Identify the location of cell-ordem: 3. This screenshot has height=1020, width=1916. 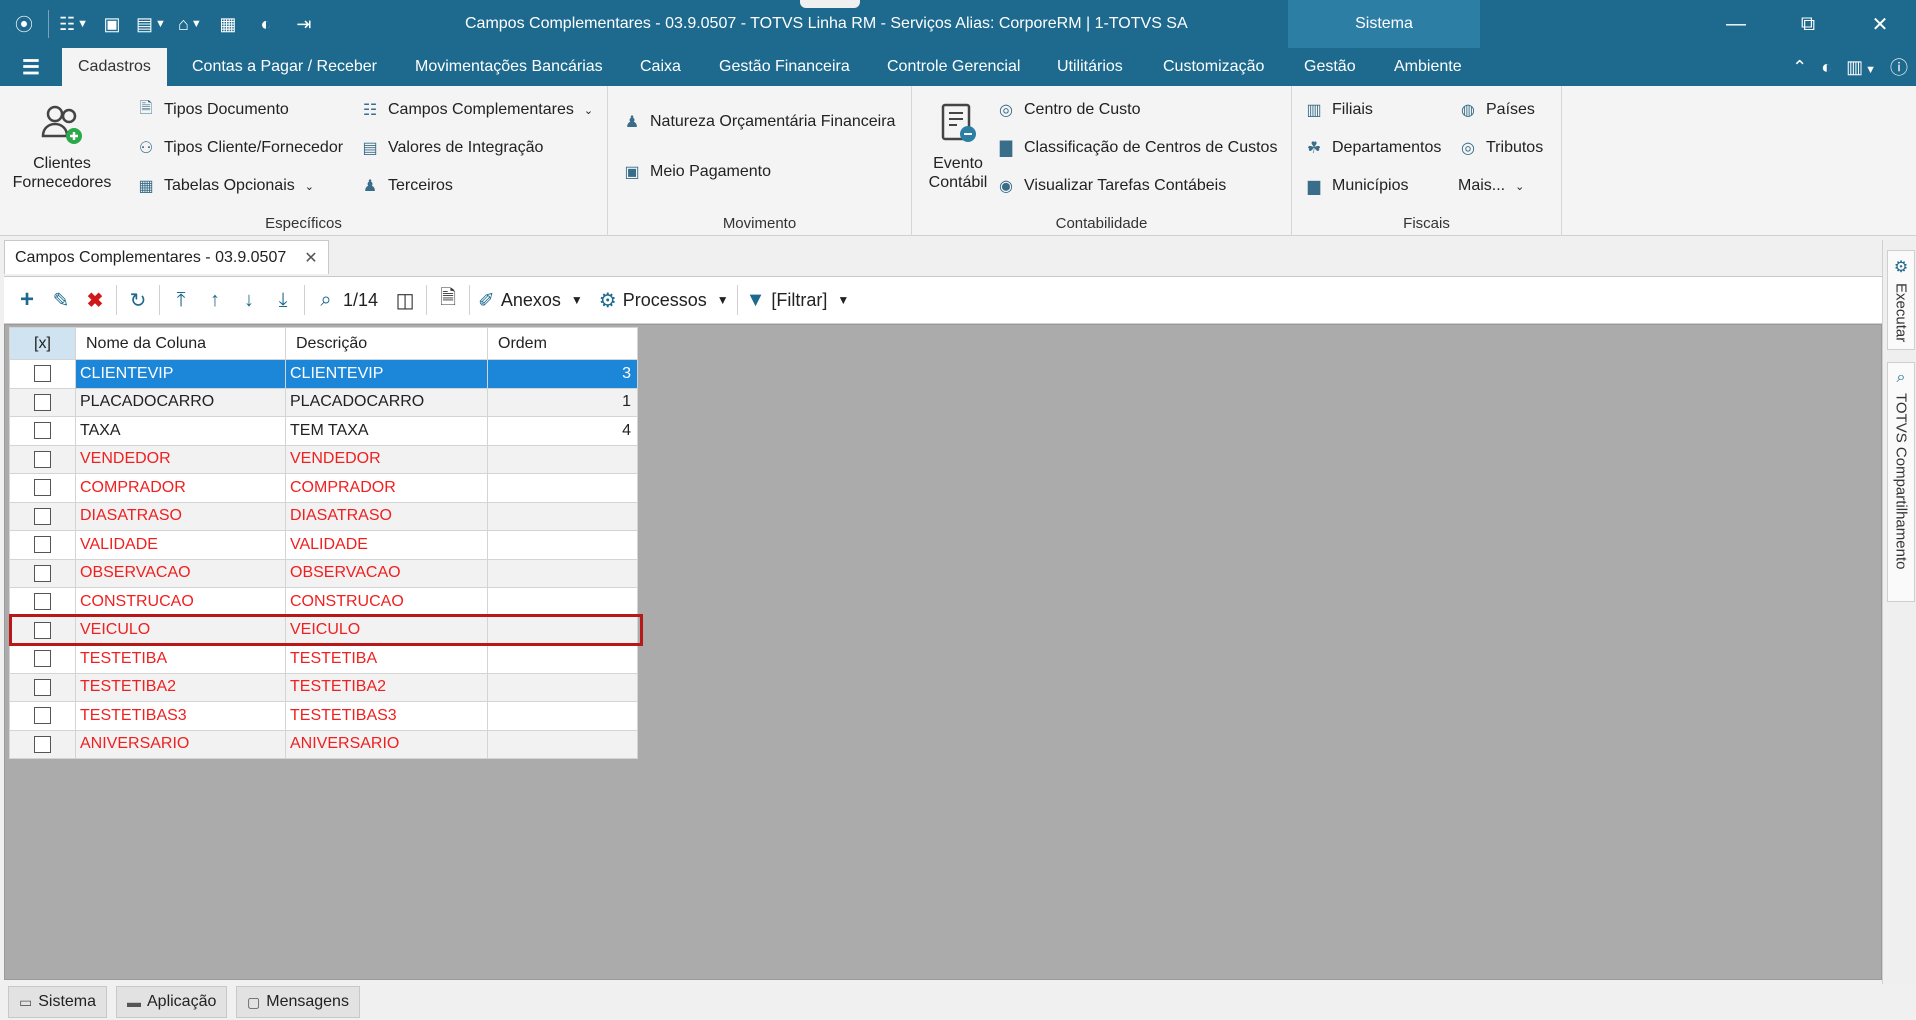
(562, 374).